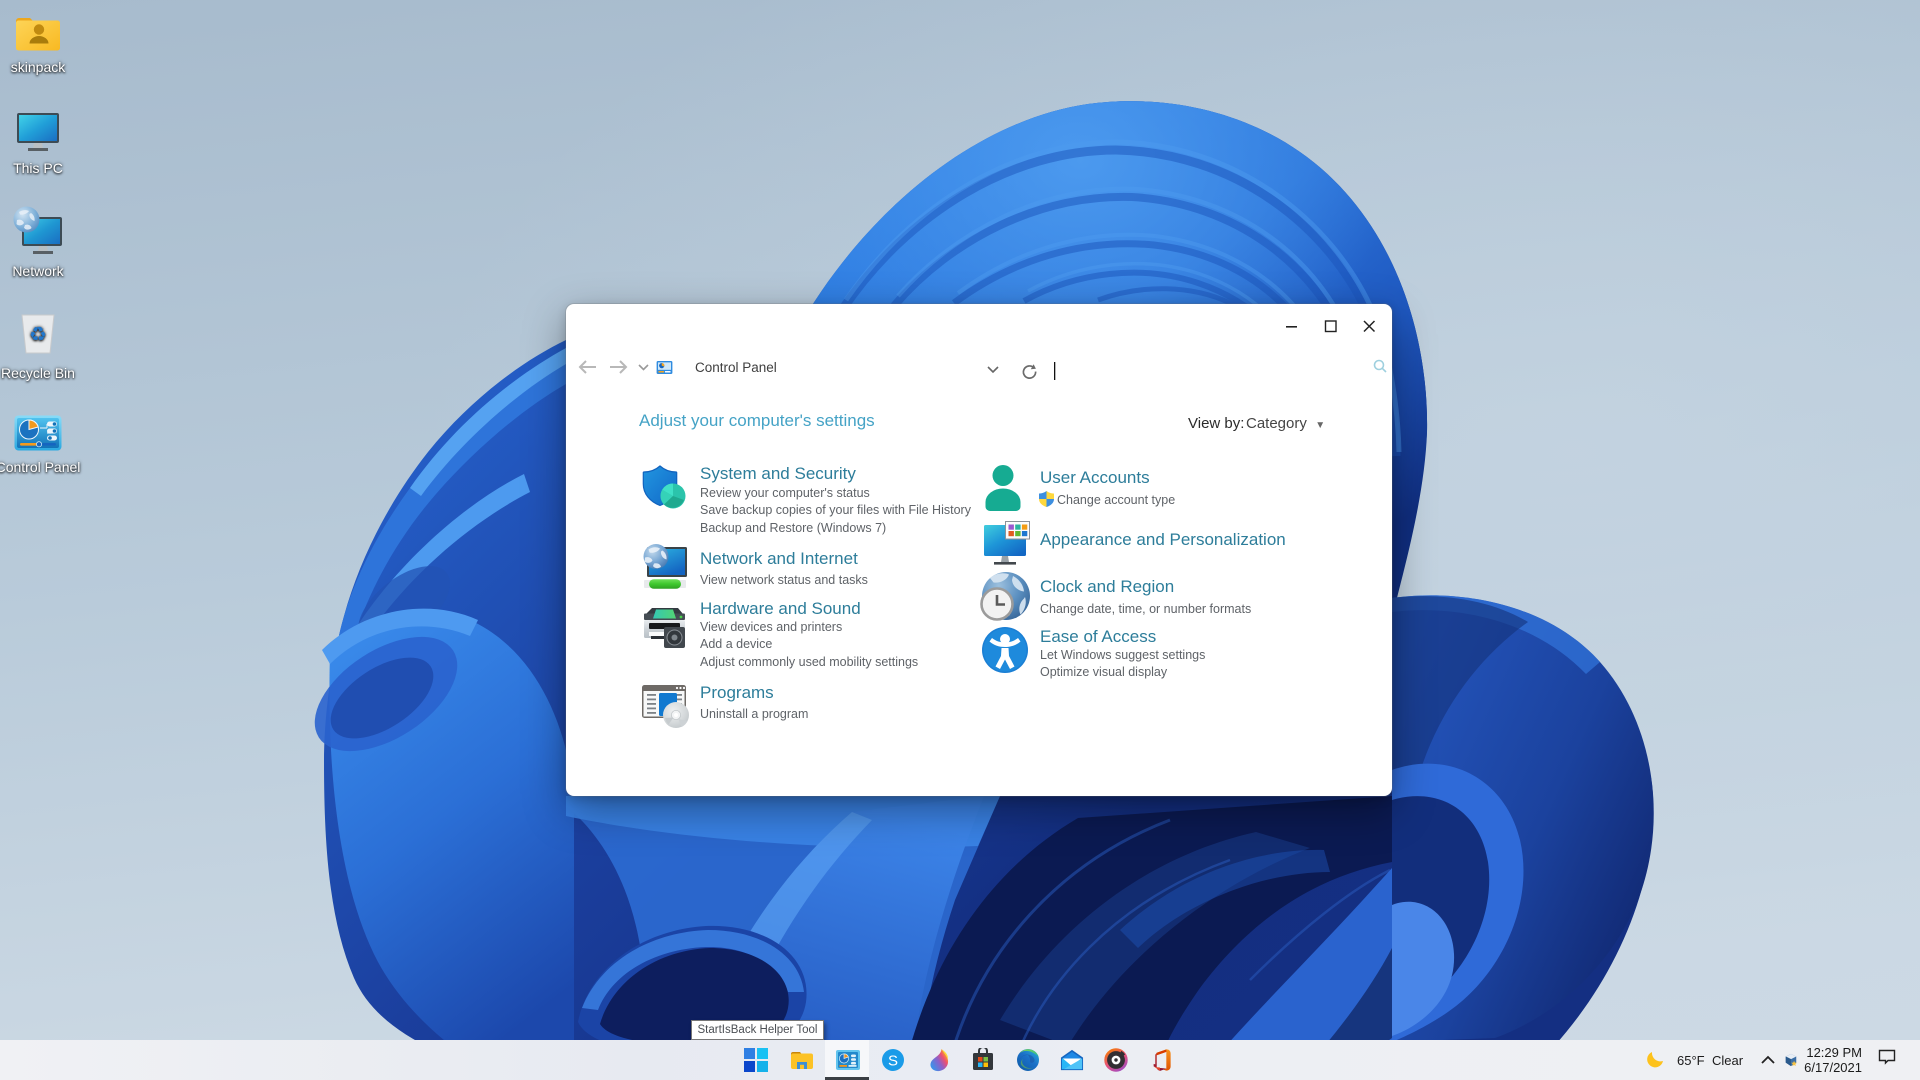 This screenshot has width=1920, height=1080. I want to click on svg-text: S, so click(893, 1061).